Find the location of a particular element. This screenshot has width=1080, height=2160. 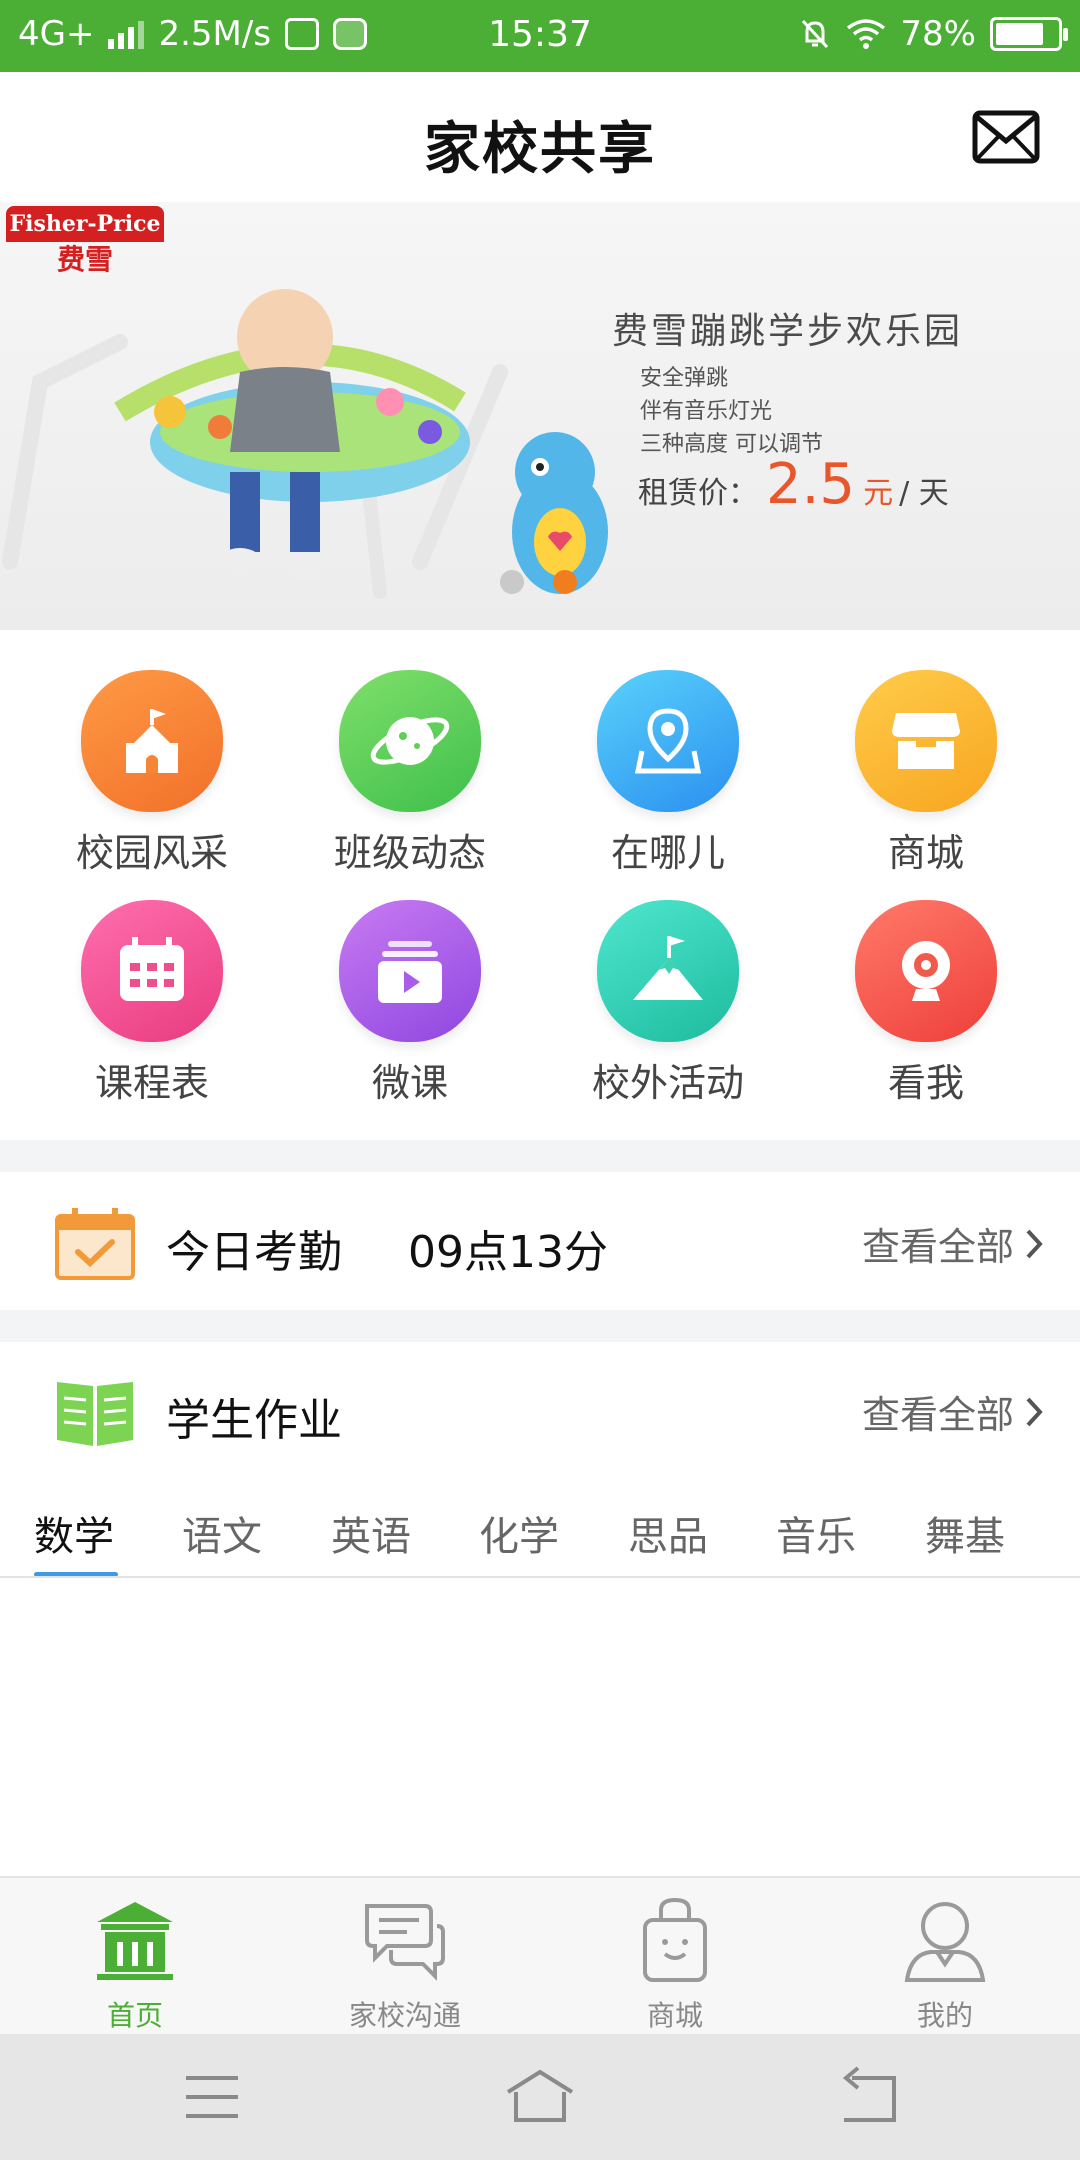

attendance-view-all-link: 查看全部 is located at coordinates (953, 1243).